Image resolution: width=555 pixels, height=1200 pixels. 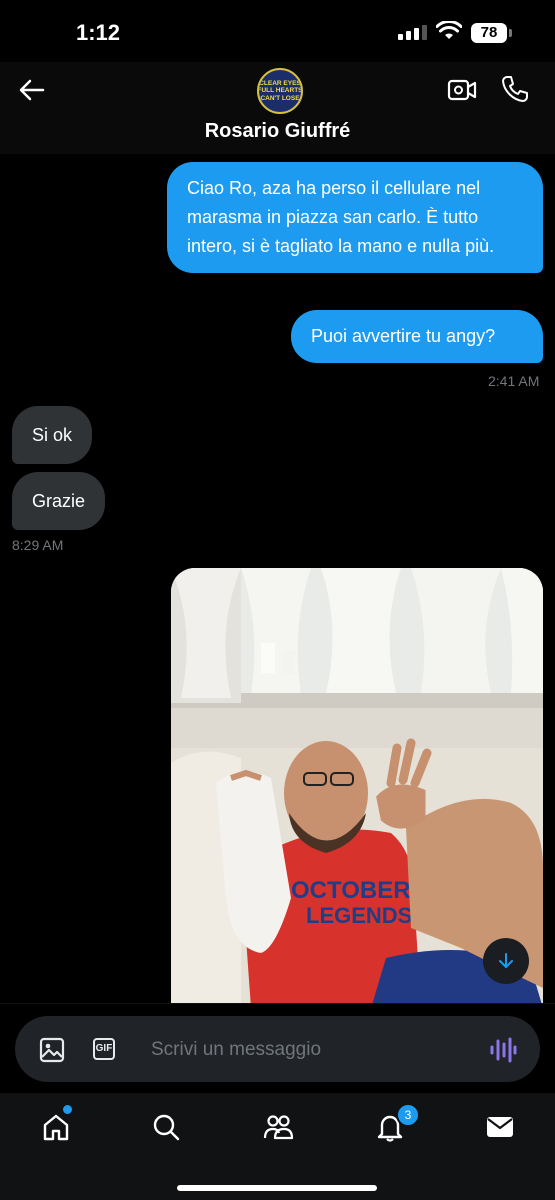 I want to click on avatar-text-3: CAN'T LOSE, so click(x=280, y=98).